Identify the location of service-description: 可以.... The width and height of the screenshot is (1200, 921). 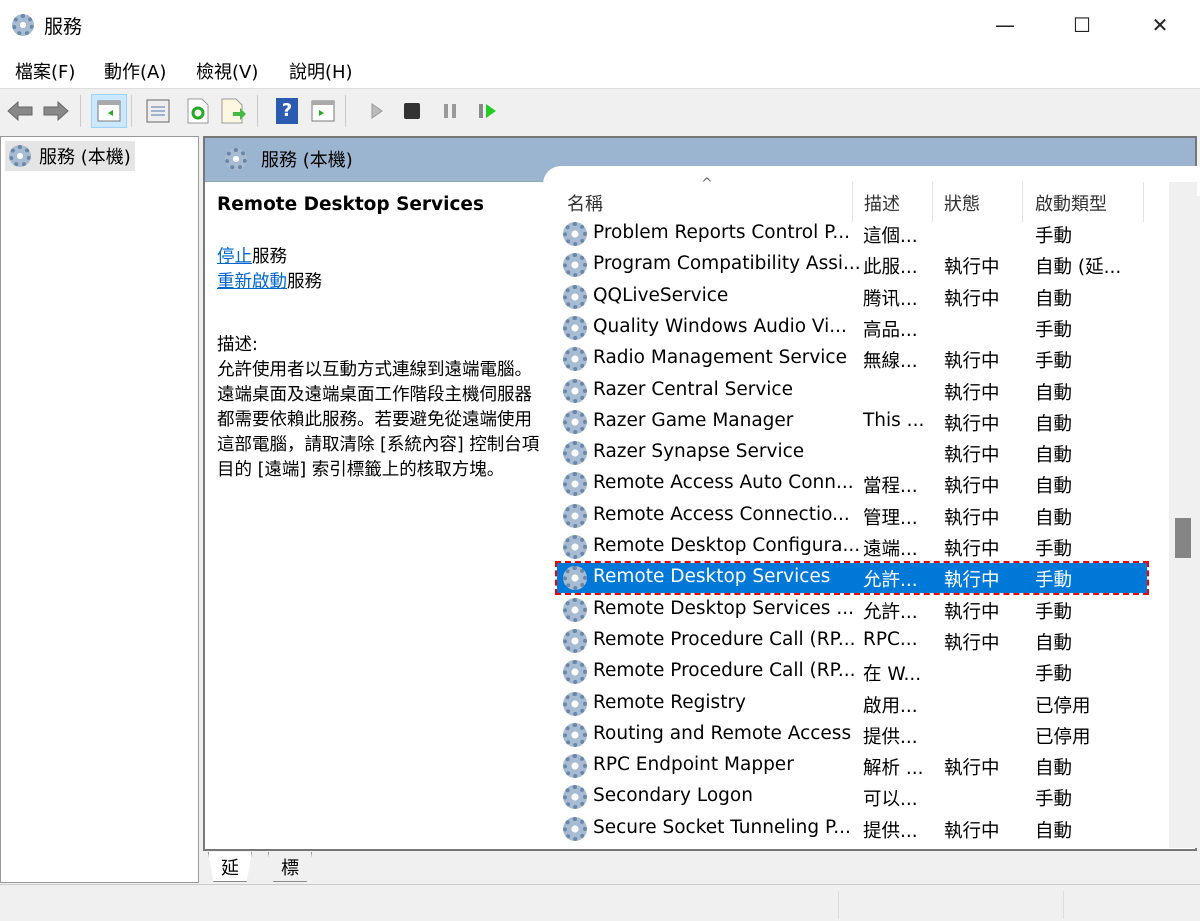
(890, 800).